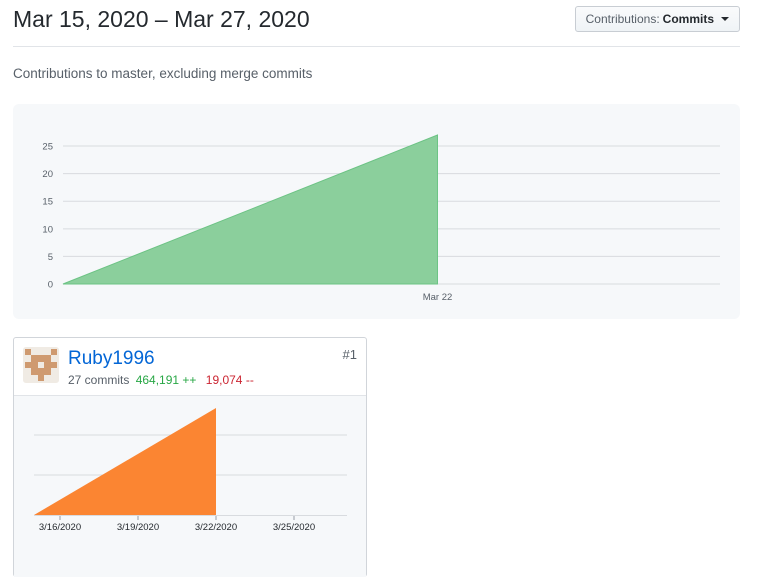  Describe the element at coordinates (250, 209) in the screenshot. I see `commits-area` at that location.